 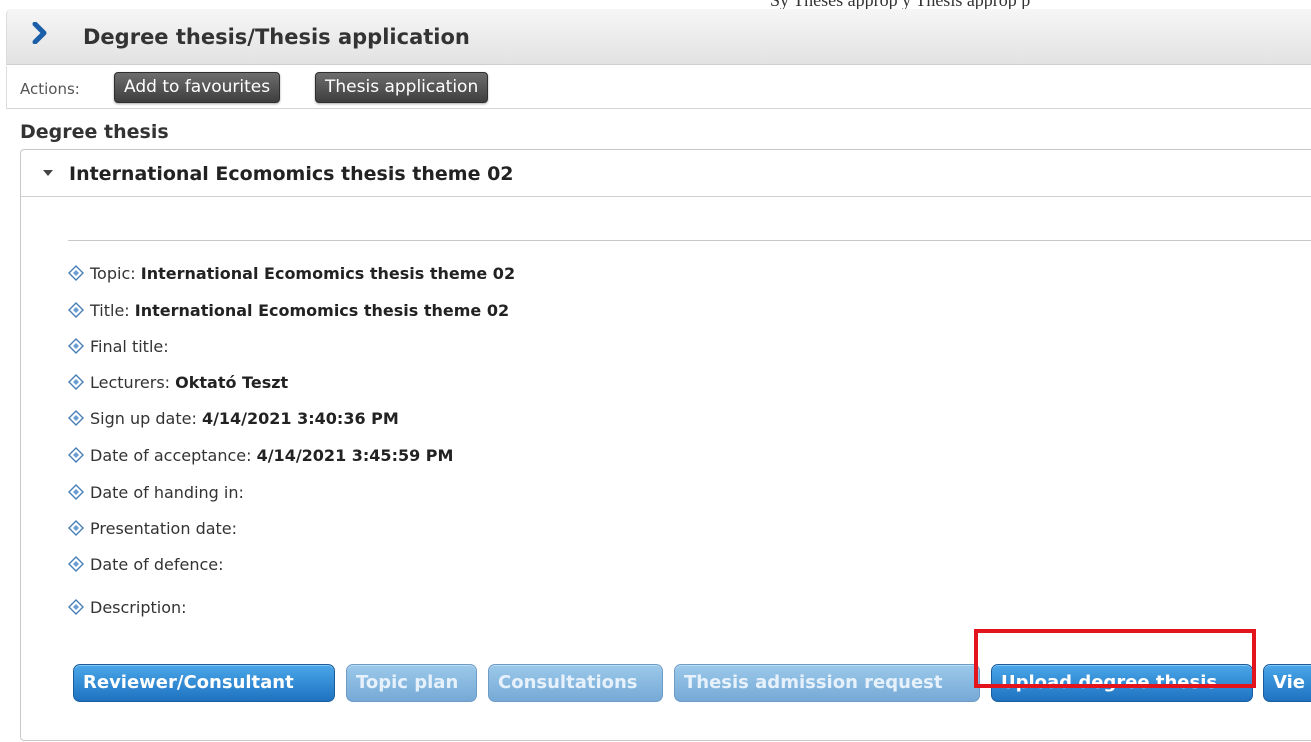 I want to click on field-label: Topic:, so click(x=113, y=273).